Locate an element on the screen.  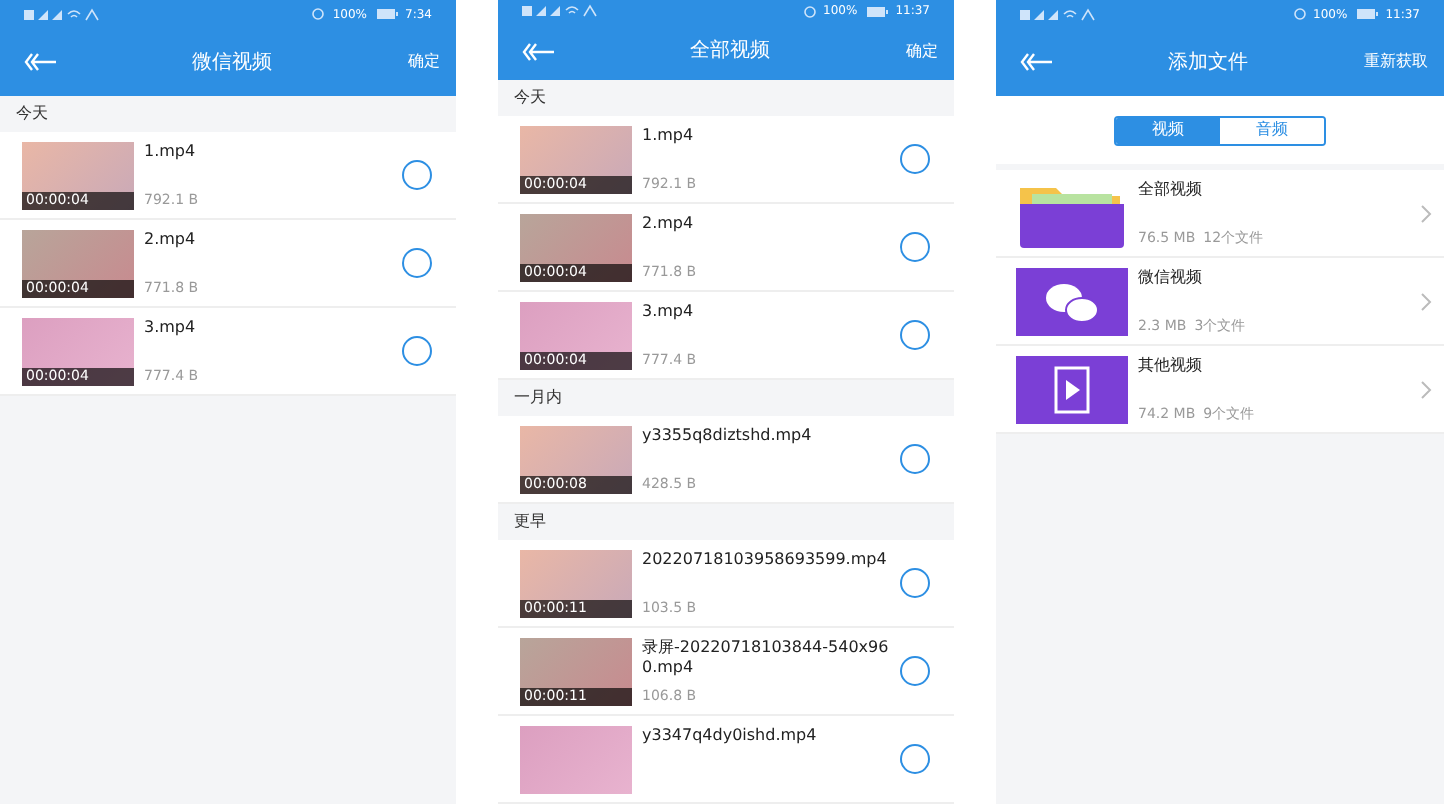
folder-name: 其他视频 is located at coordinates (1171, 365).